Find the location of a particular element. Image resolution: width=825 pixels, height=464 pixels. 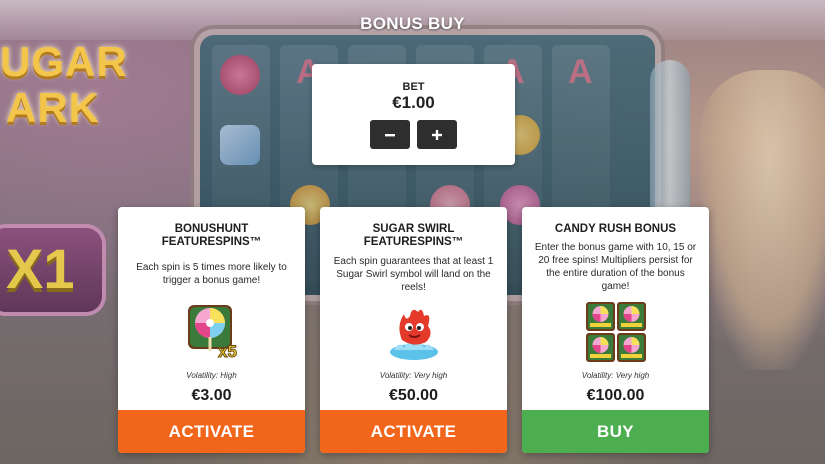

sugar-swirl-character-icon is located at coordinates (414, 332).